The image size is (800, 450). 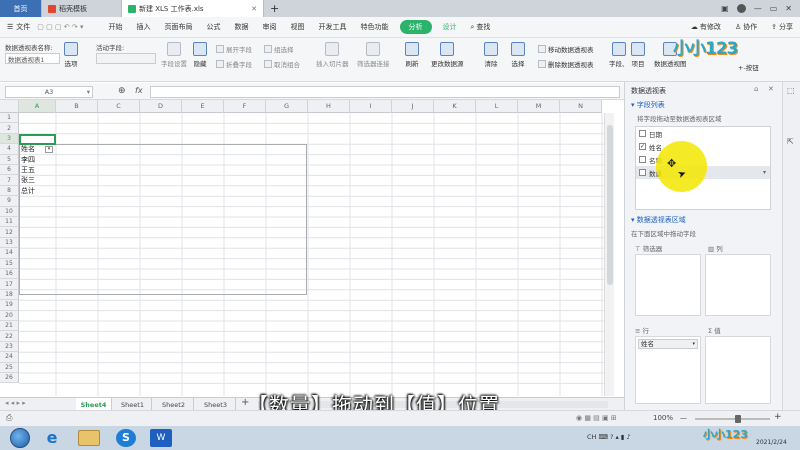 What do you see at coordinates (791, 90) in the screenshot?
I see `sidebar-select-icon: ⬚` at bounding box center [791, 90].